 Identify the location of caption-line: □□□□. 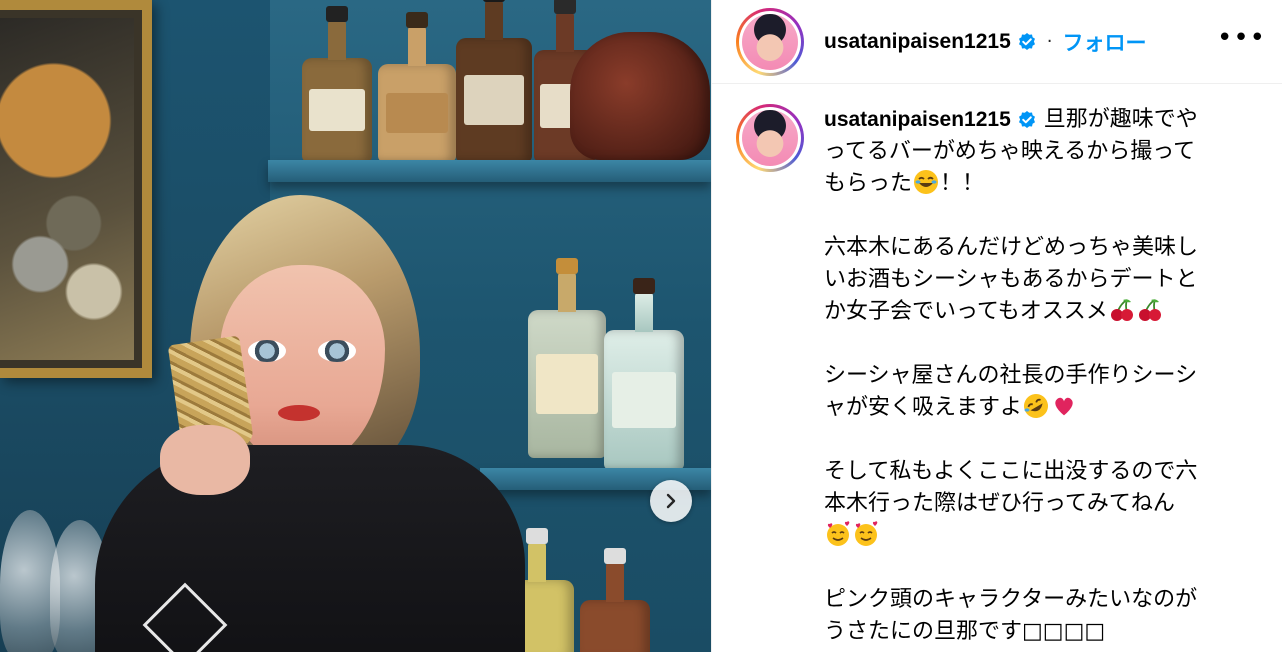
(1064, 631).